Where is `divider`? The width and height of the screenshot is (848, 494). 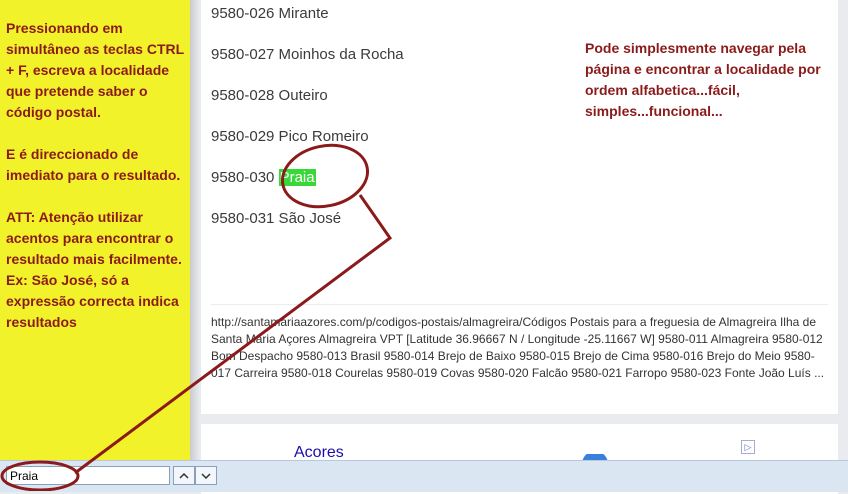
divider is located at coordinates (519, 304).